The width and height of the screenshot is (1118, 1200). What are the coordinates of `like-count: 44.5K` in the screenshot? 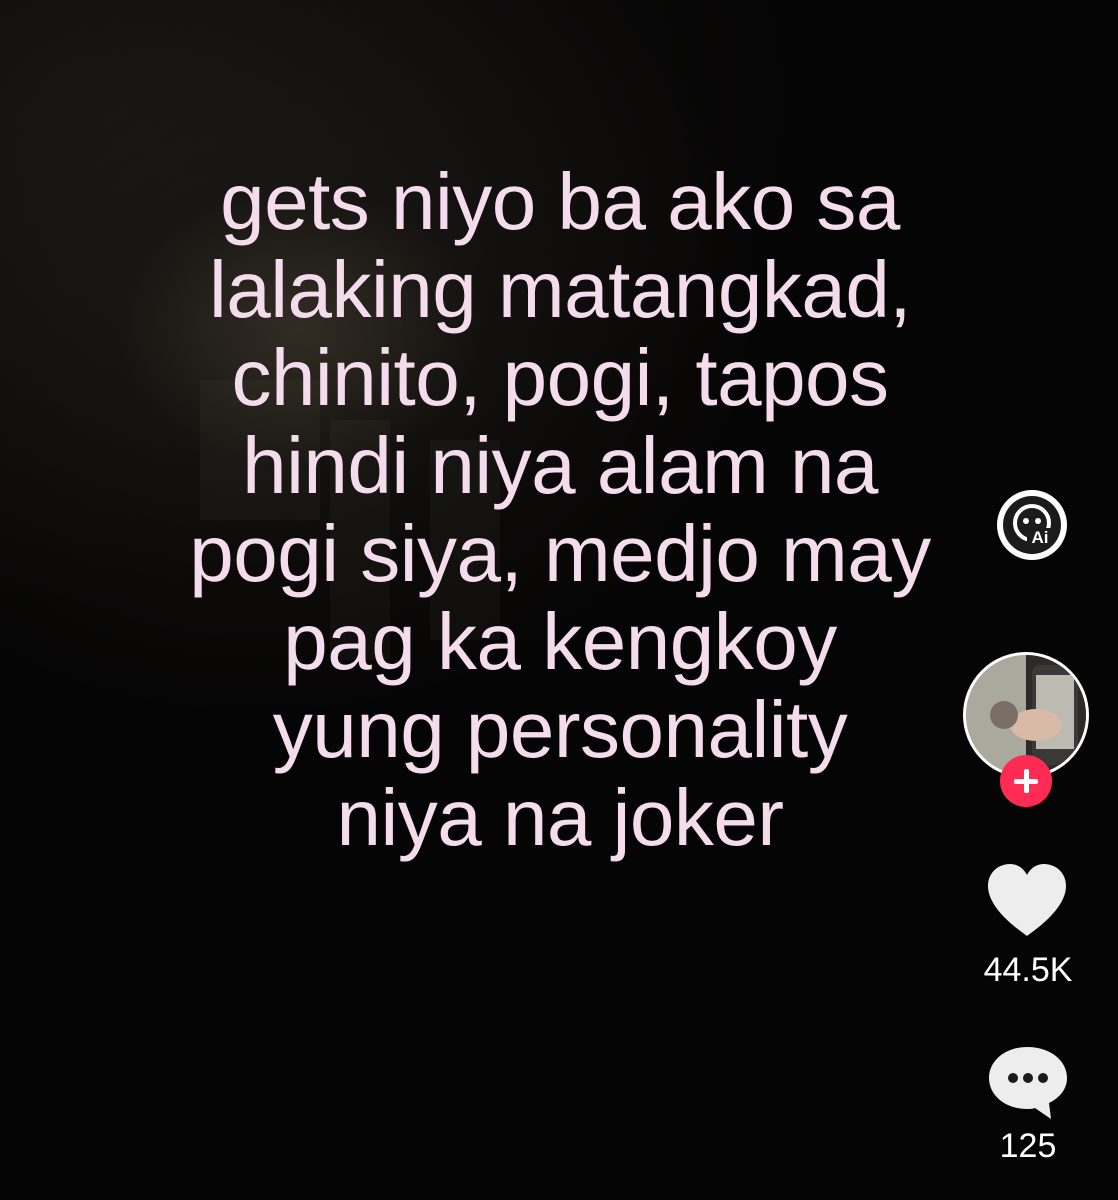 It's located at (1028, 970).